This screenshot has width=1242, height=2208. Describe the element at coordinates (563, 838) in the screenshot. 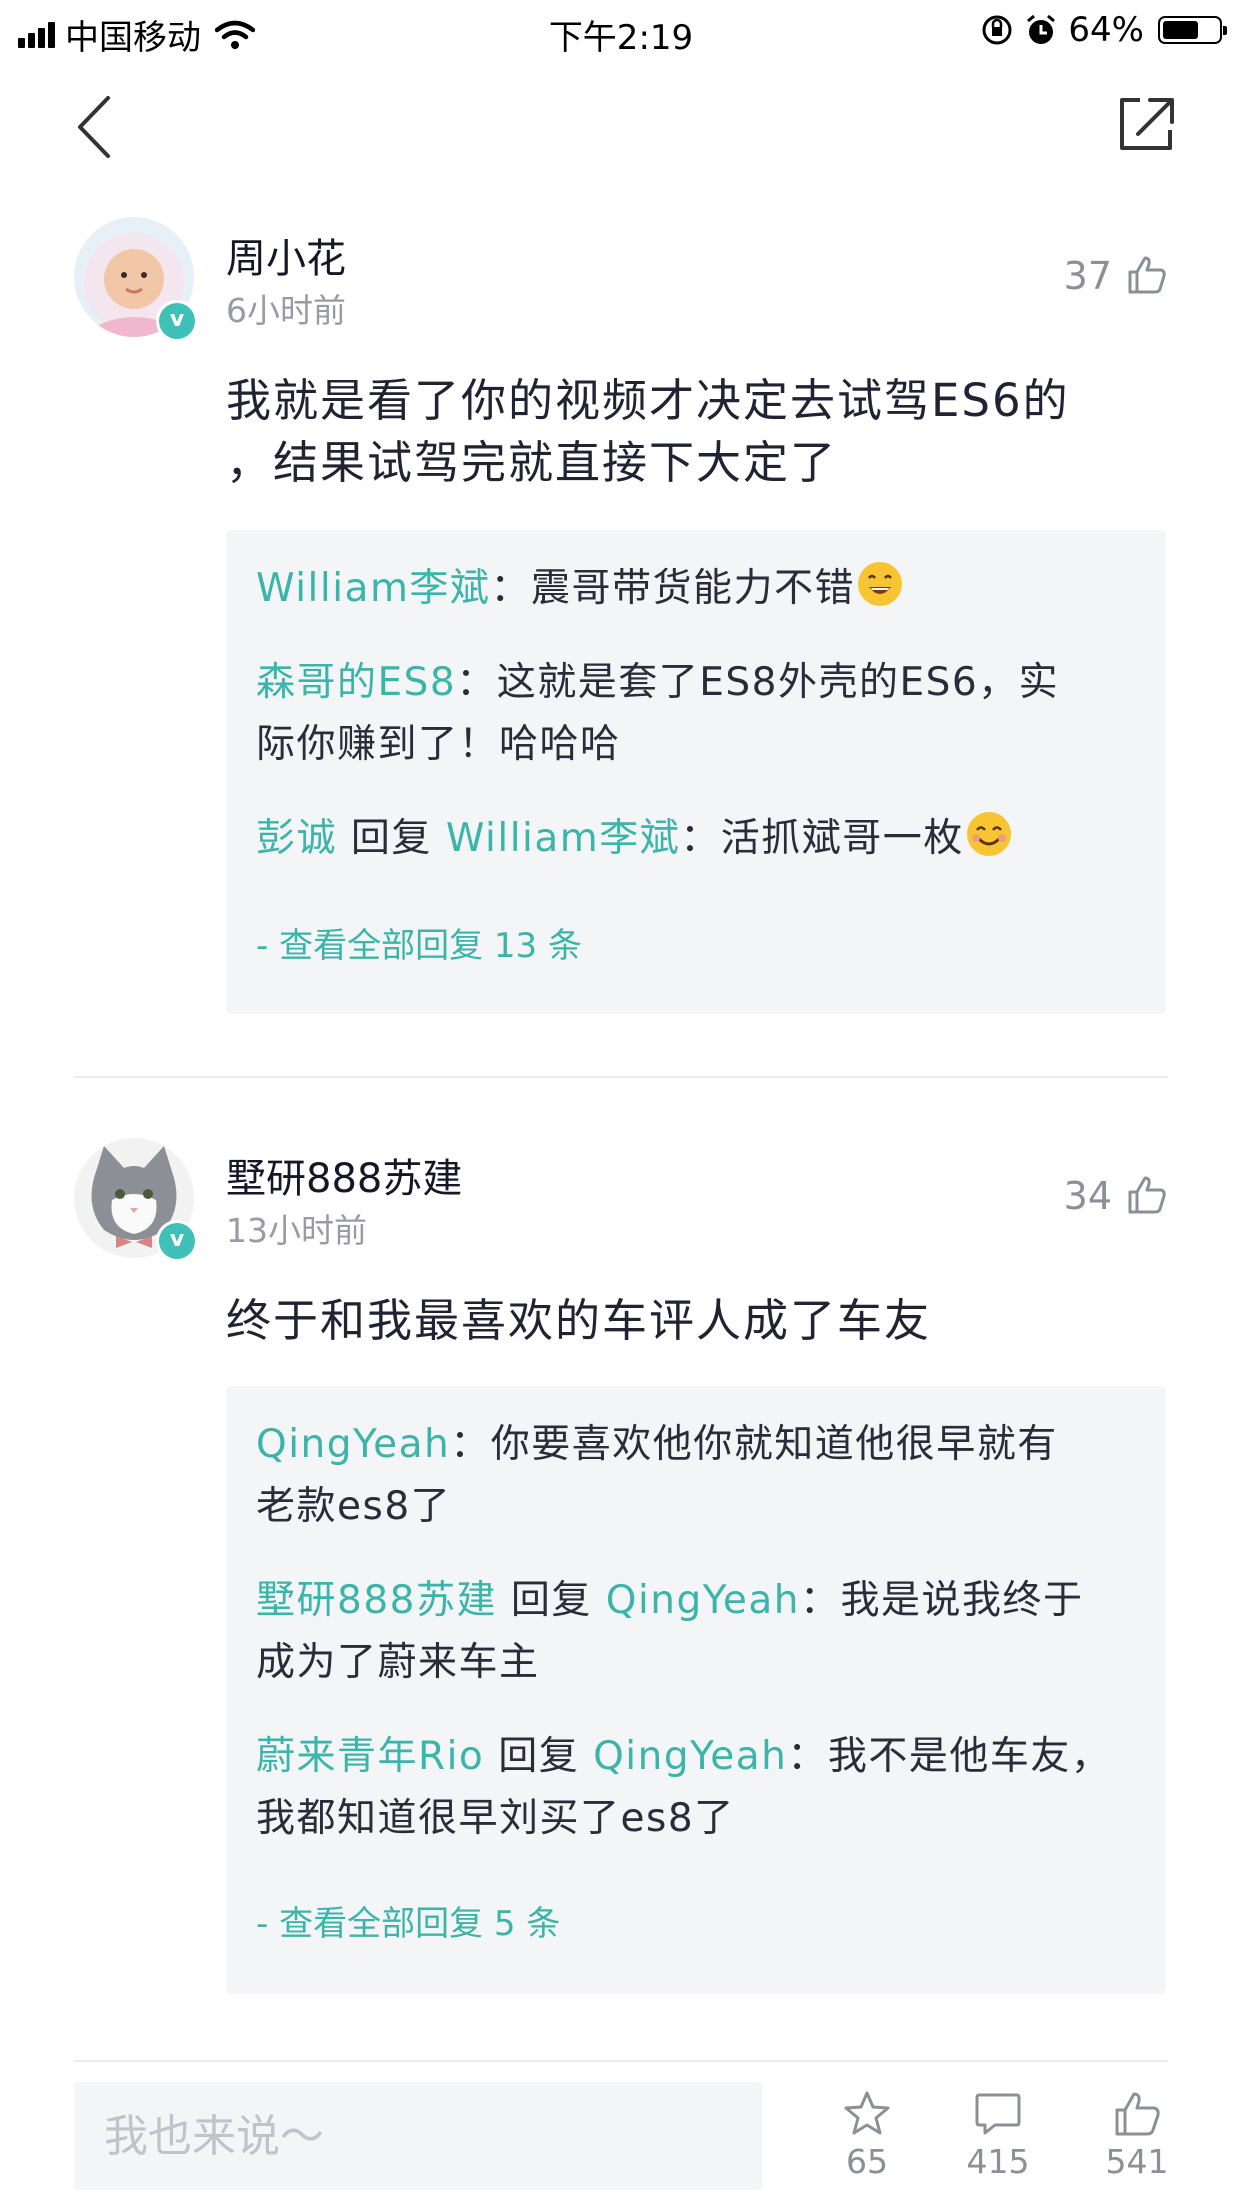

I see `reply-target: William李斌` at that location.